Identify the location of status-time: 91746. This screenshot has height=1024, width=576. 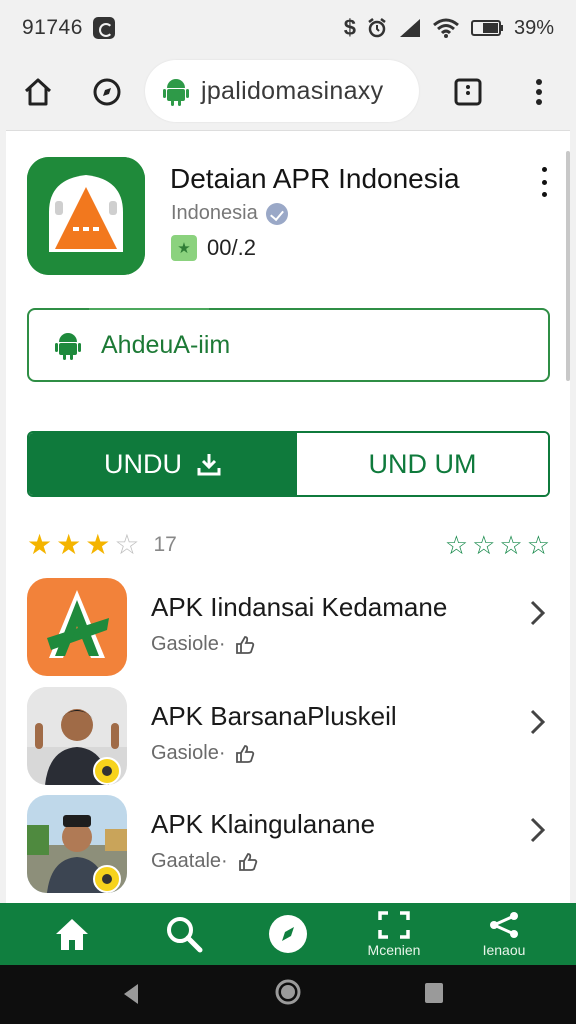
(52, 27).